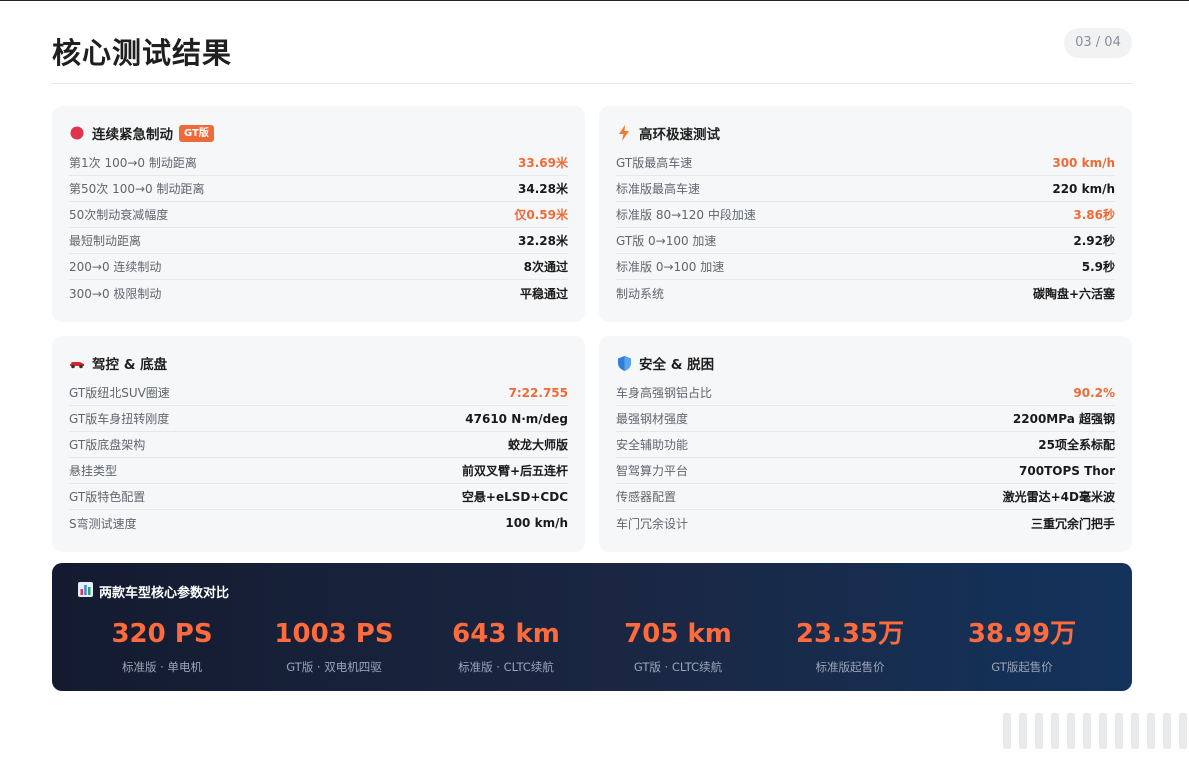  What do you see at coordinates (506, 634) in the screenshot?
I see `stat-value: 643 km` at bounding box center [506, 634].